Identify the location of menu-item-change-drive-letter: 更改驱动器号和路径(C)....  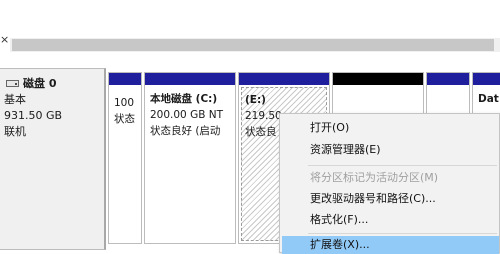
(373, 199).